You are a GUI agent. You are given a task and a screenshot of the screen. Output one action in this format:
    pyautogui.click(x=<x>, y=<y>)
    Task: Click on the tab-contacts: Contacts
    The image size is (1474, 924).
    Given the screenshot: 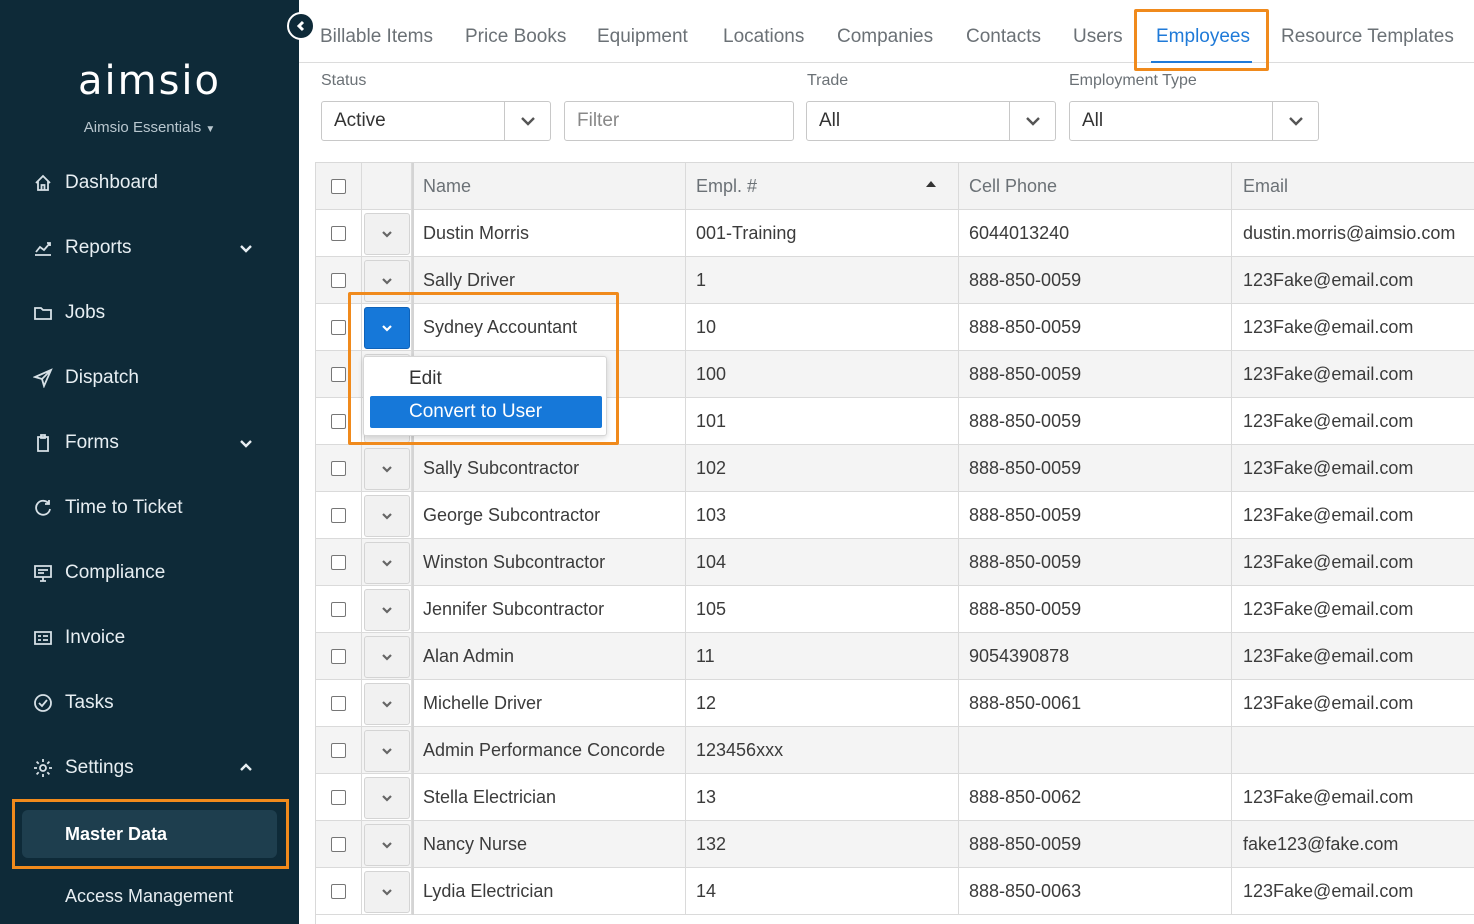 What is the action you would take?
    pyautogui.click(x=1003, y=37)
    